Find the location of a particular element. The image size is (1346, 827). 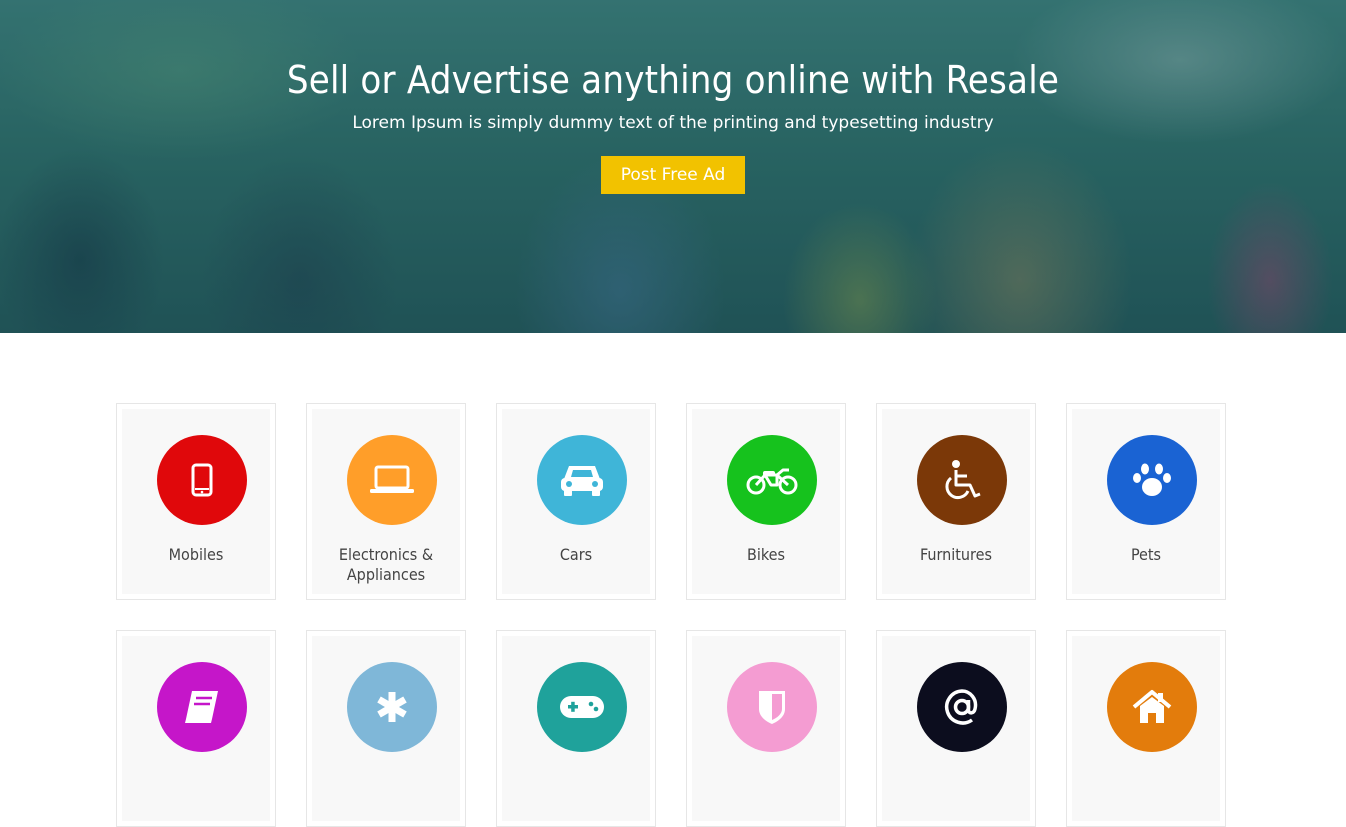

category-label: Mobiles is located at coordinates (196, 554).